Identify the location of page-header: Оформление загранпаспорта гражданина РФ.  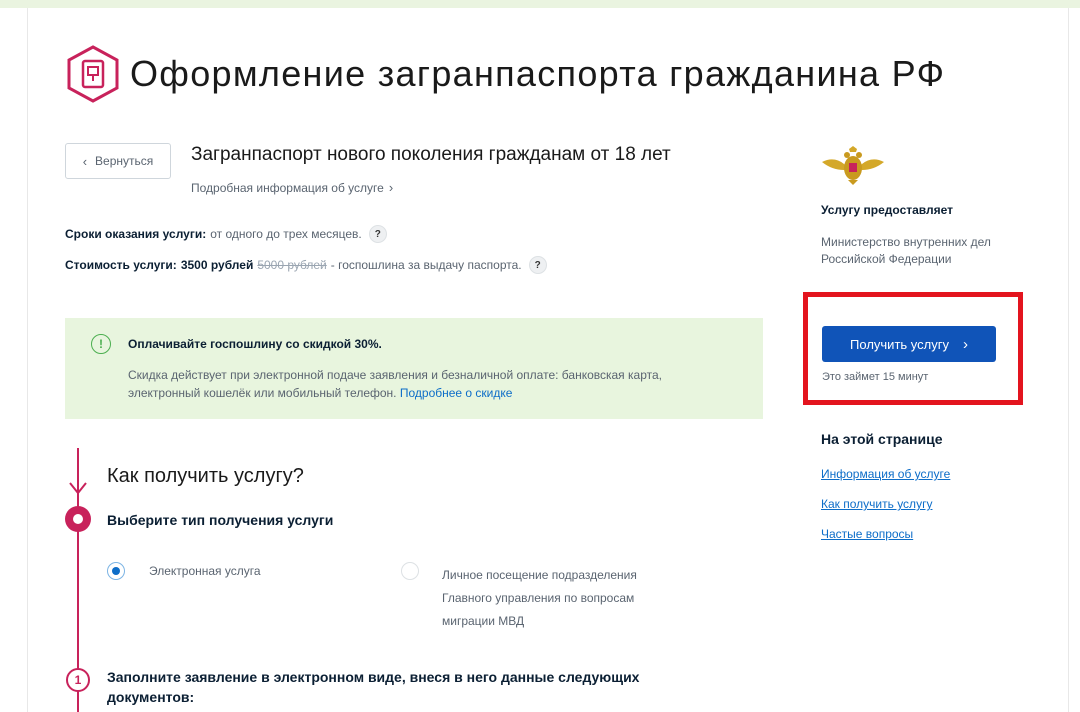
(504, 74).